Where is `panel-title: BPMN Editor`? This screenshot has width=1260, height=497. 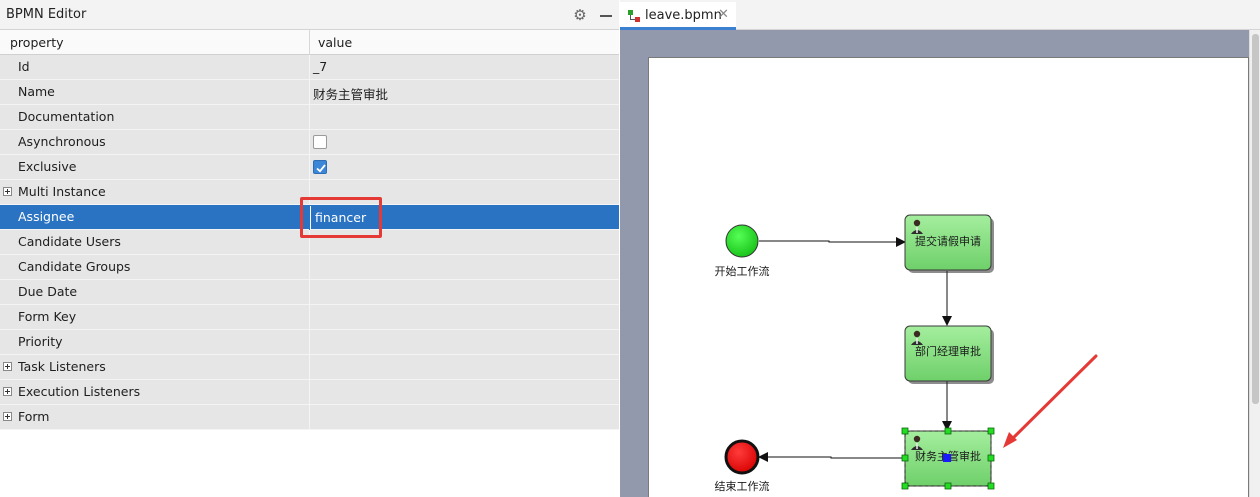 panel-title: BPMN Editor is located at coordinates (46, 14).